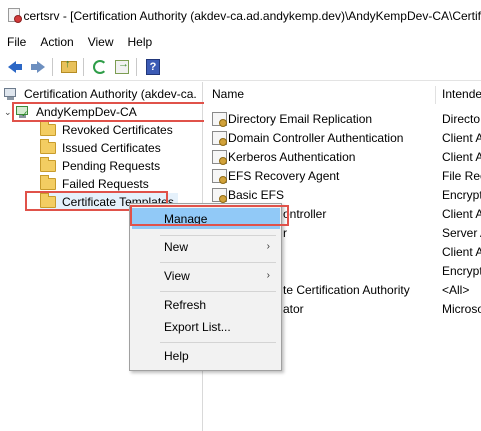 The width and height of the screenshot is (481, 431). I want to click on tree-item-pending-requests: Pending Requests, so click(100, 166).